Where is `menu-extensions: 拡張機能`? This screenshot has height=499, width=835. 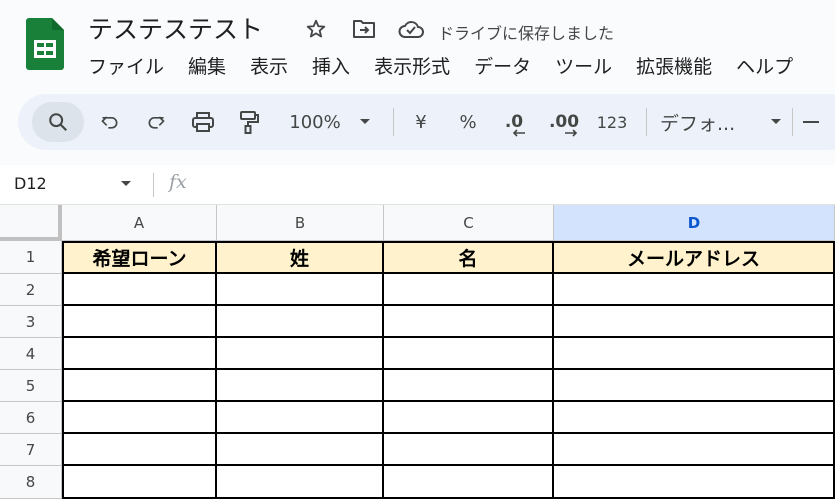 menu-extensions: 拡張機能 is located at coordinates (674, 66).